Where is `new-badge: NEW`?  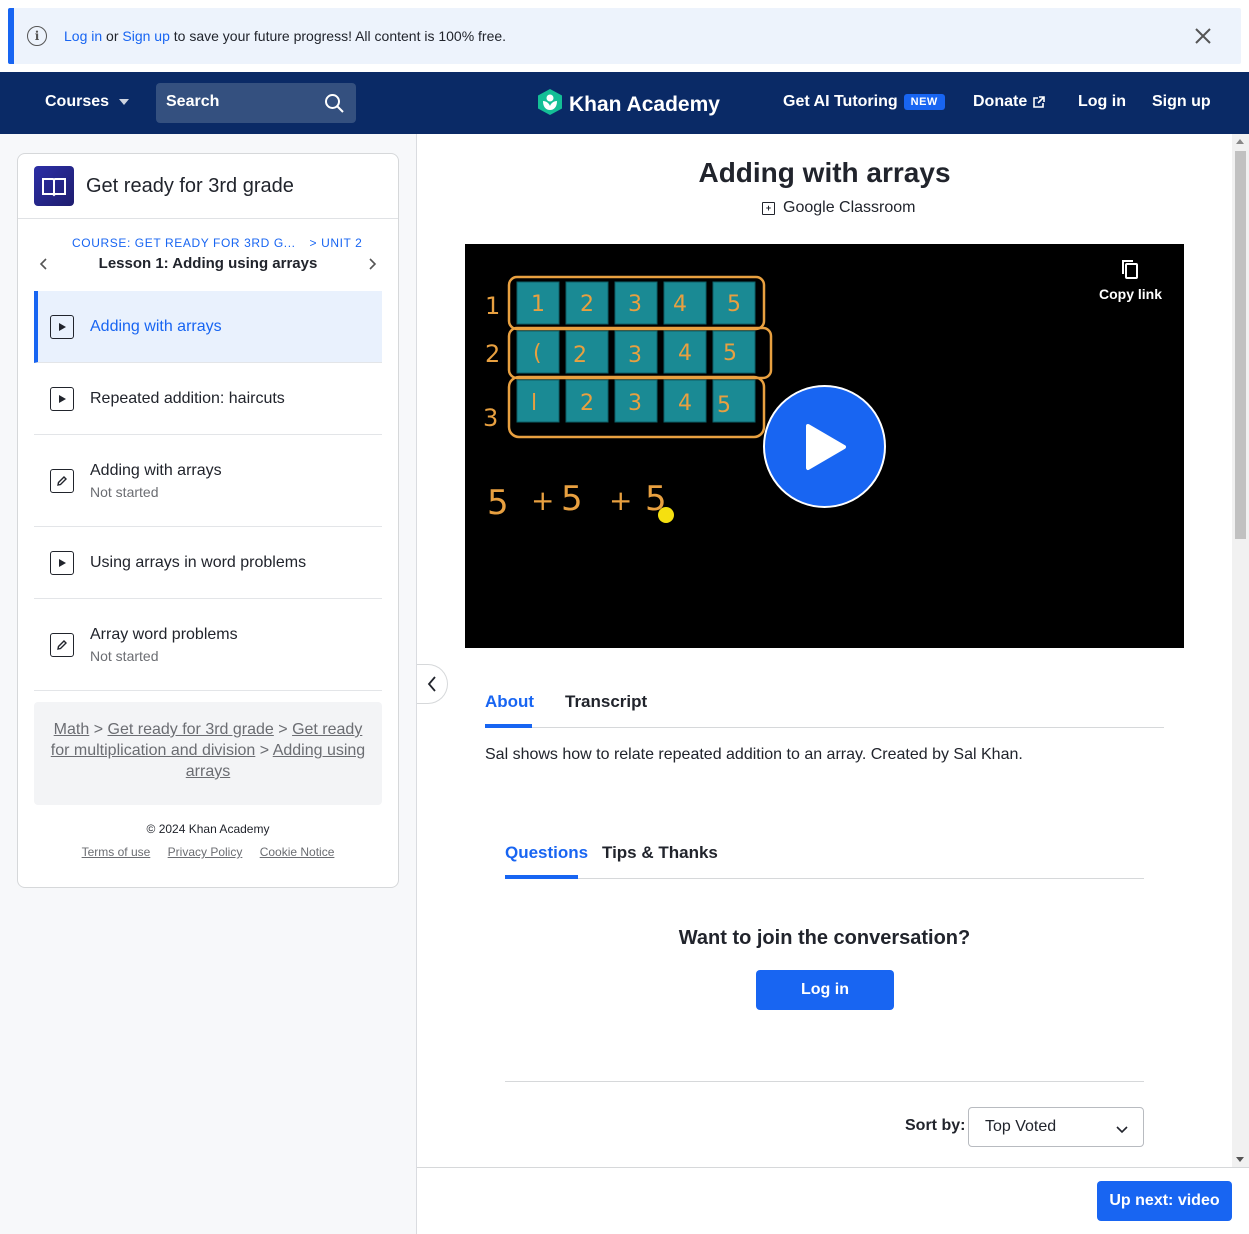
new-badge: NEW is located at coordinates (924, 102).